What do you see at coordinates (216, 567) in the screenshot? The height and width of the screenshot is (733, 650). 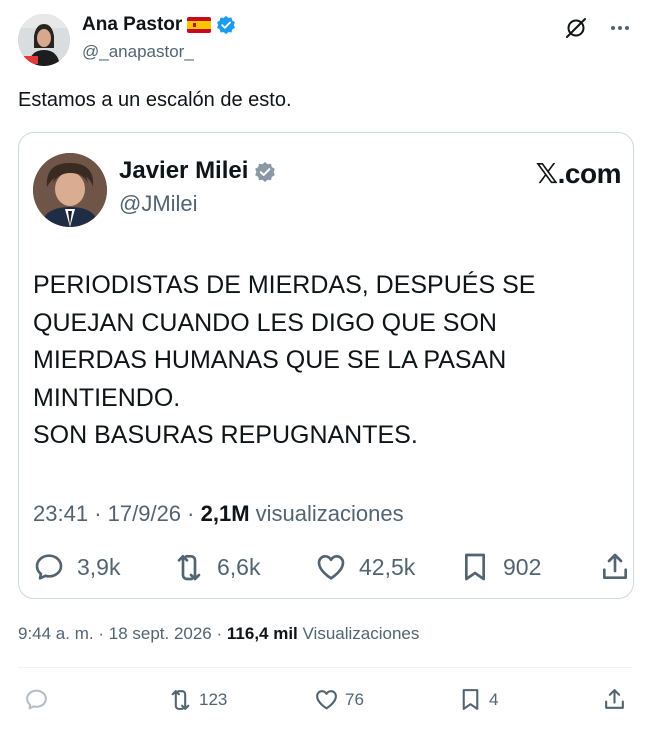 I see `quoted-repost-button: 6,6k` at bounding box center [216, 567].